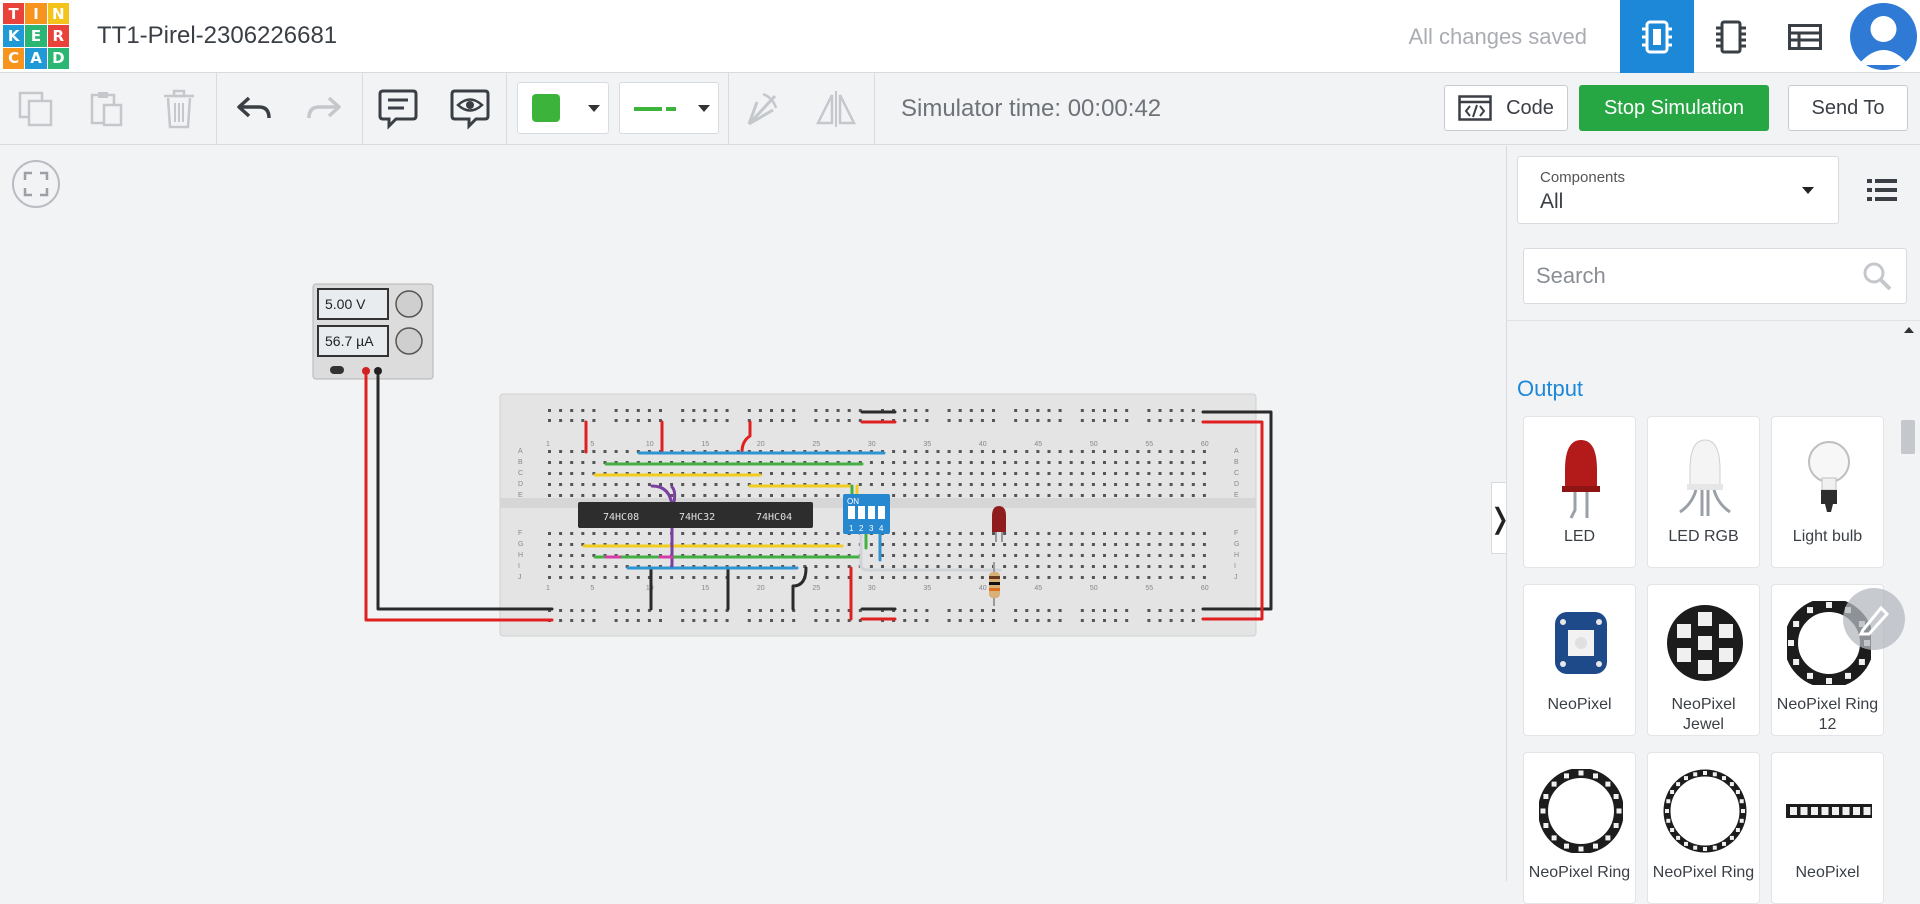 This screenshot has width=1920, height=904. I want to click on component-card-neopixel-ring: NeoPixel Ring, so click(1579, 828).